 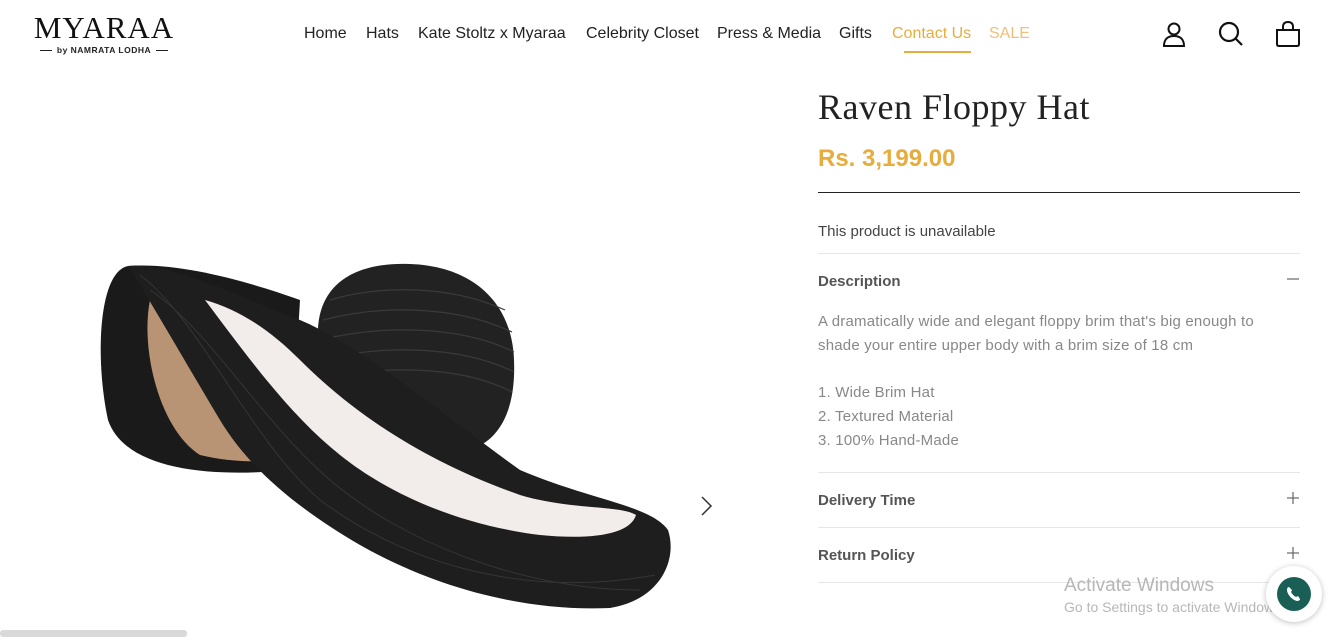 I want to click on nav-item-contact-us: Contact Us, so click(x=932, y=39).